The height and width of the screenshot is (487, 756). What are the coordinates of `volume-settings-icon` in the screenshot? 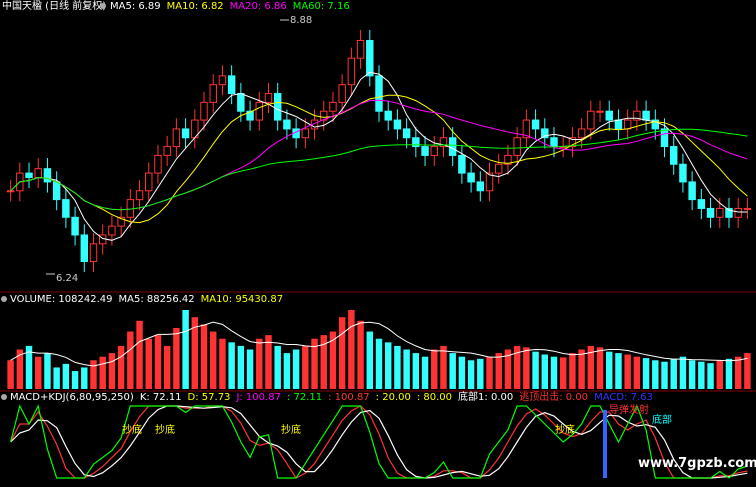 It's located at (4, 299).